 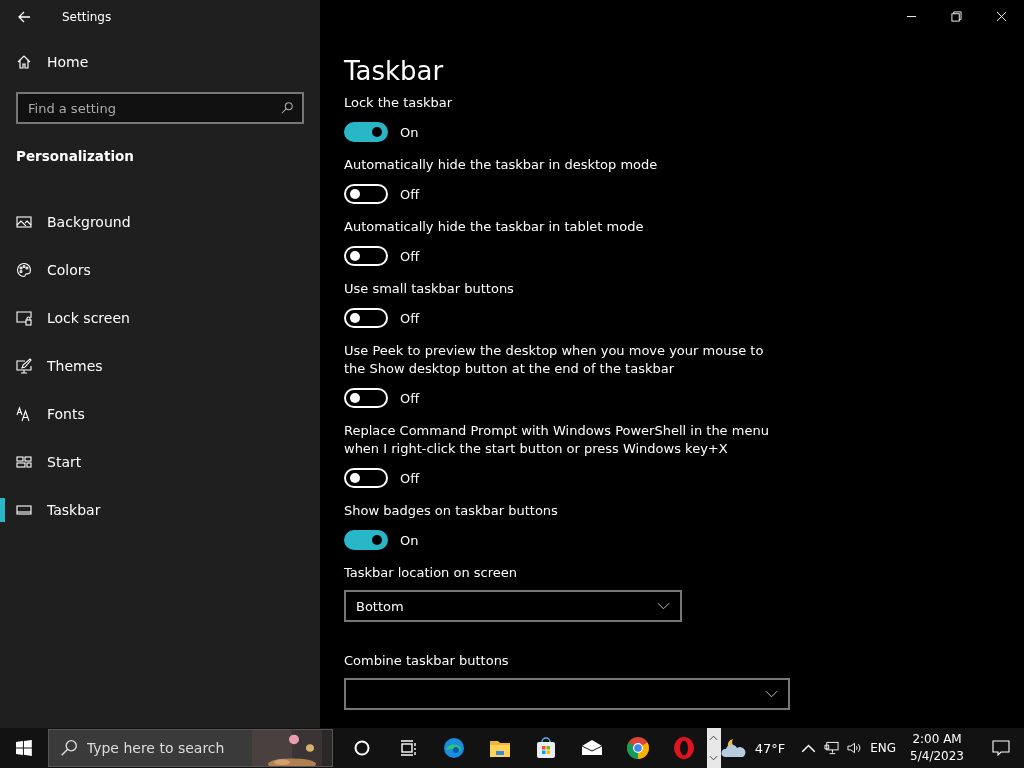 I want to click on taskbar-icon, so click(x=24, y=510).